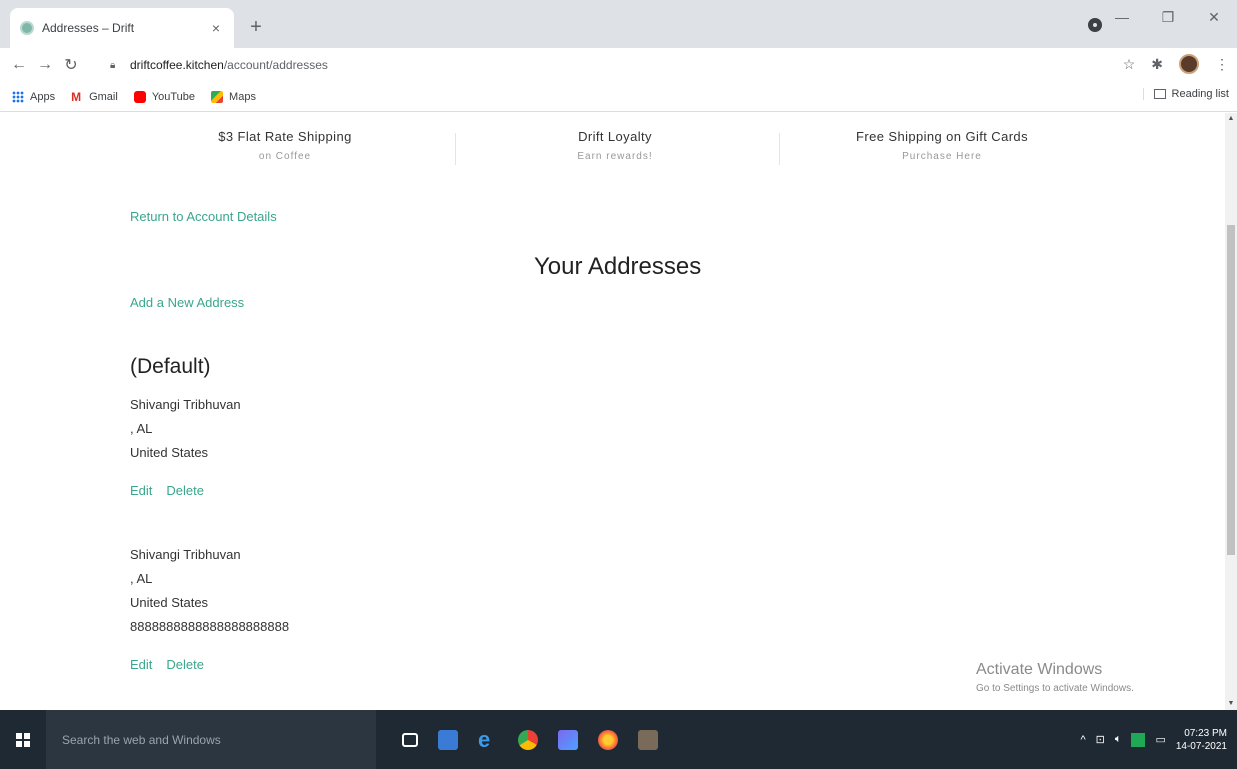 The width and height of the screenshot is (1237, 769). I want to click on site-favicon-icon, so click(27, 28).